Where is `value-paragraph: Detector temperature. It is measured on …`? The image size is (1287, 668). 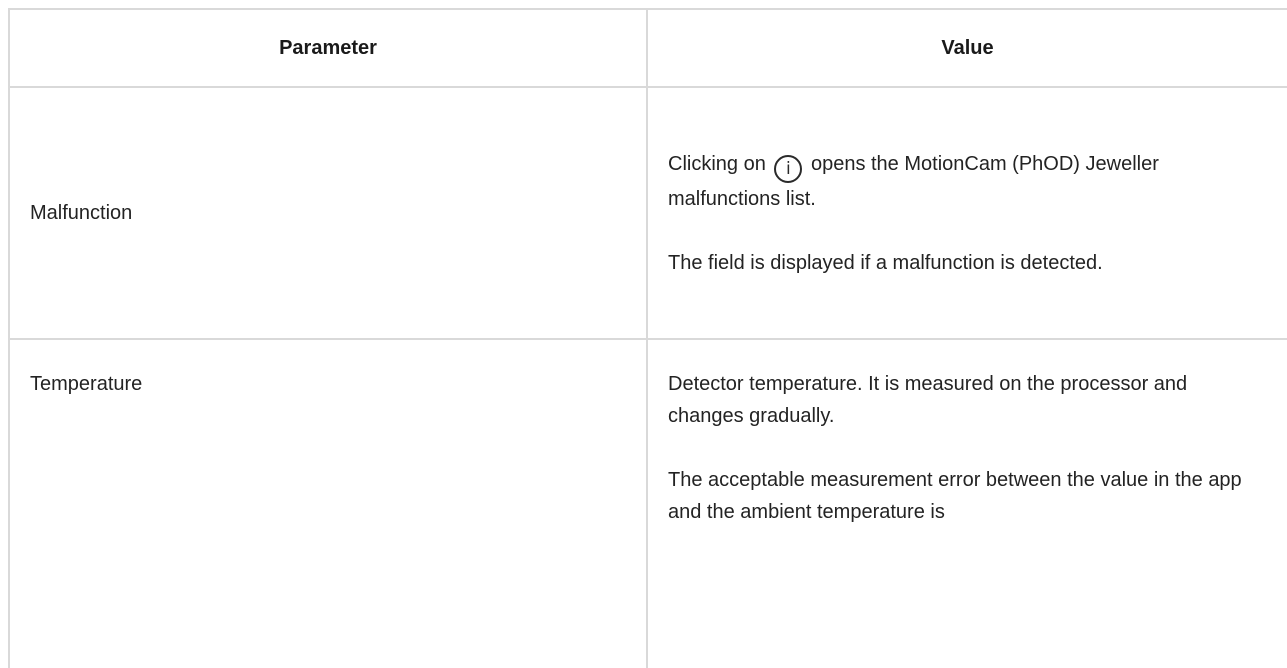 value-paragraph: Detector temperature. It is measured on … is located at coordinates (928, 400).